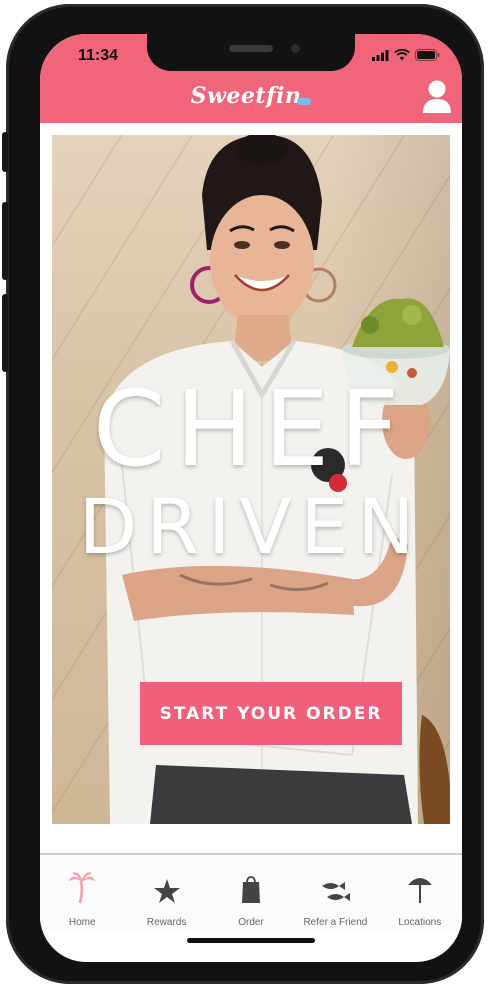 This screenshot has width=492, height=991. I want to click on profile-button, so click(437, 96).